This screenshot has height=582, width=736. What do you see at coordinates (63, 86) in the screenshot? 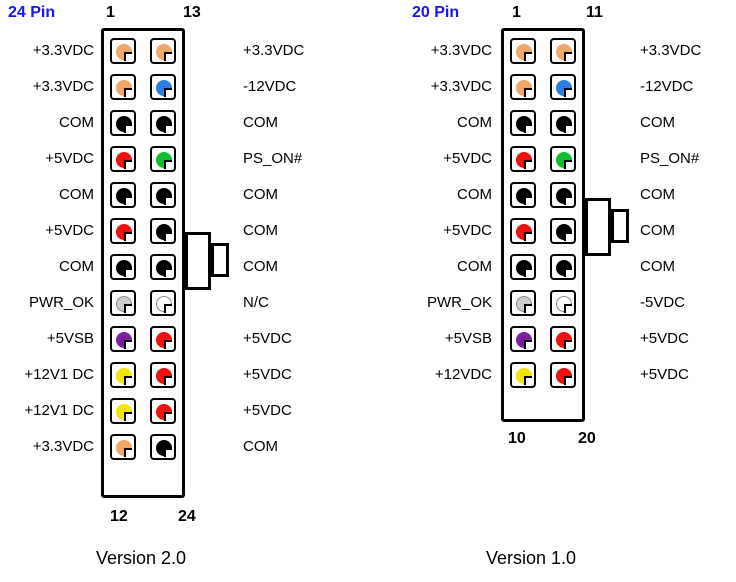
I see `pin-label-left-2: +3.3VDC` at bounding box center [63, 86].